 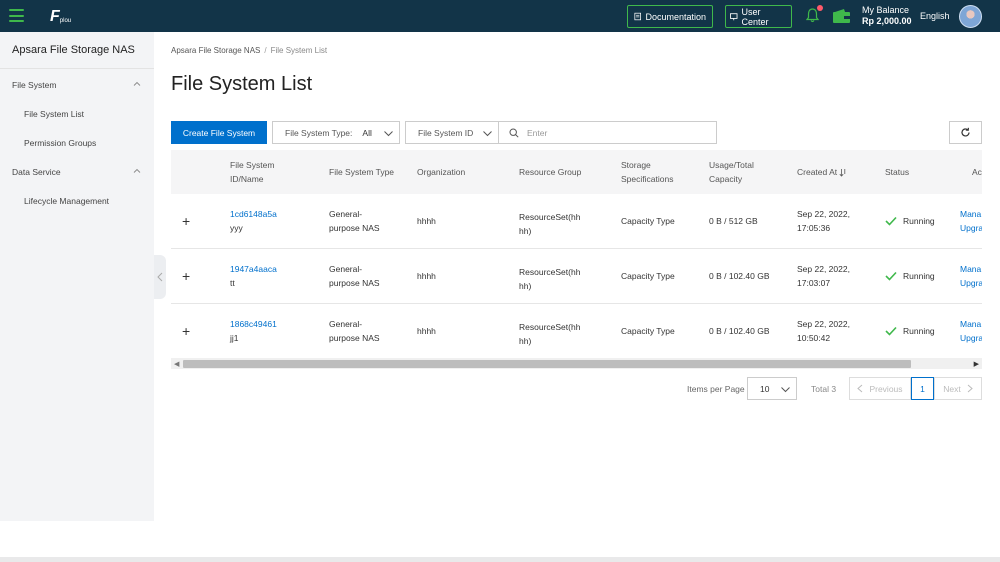 I want to click on file-system-id-link: 1cd6148a5a, so click(x=253, y=214).